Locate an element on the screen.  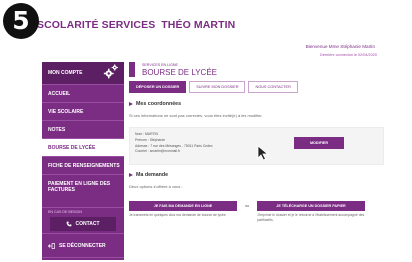
logout-link: SE DÉCONNECTER is located at coordinates (83, 246).